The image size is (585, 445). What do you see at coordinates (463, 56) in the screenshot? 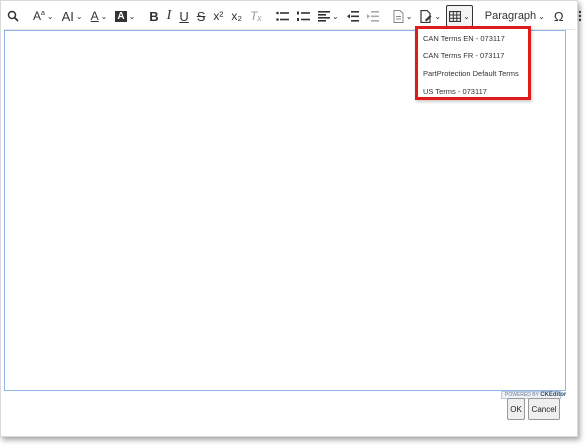
I see `dropdown-item-can-terms-fr: CAN Terms FR - 073117` at bounding box center [463, 56].